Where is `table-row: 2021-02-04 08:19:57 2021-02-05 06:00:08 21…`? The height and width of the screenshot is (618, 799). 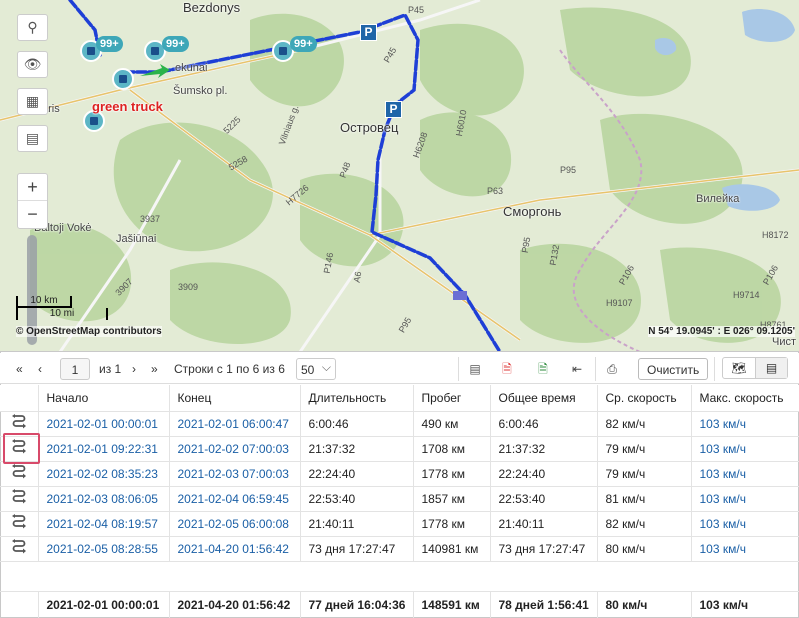
table-row: 2021-02-04 08:19:57 2021-02-05 06:00:08 21… is located at coordinates (399, 524).